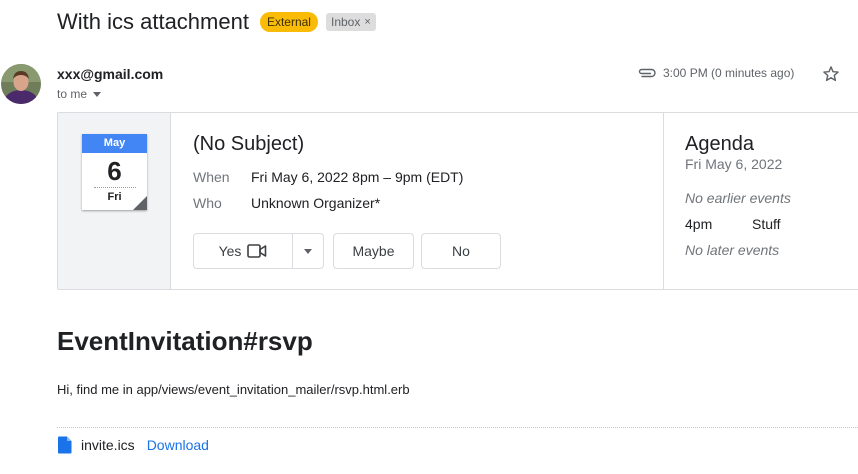 This screenshot has width=858, height=474. I want to click on calendar-column: May 6 Fri, so click(114, 201).